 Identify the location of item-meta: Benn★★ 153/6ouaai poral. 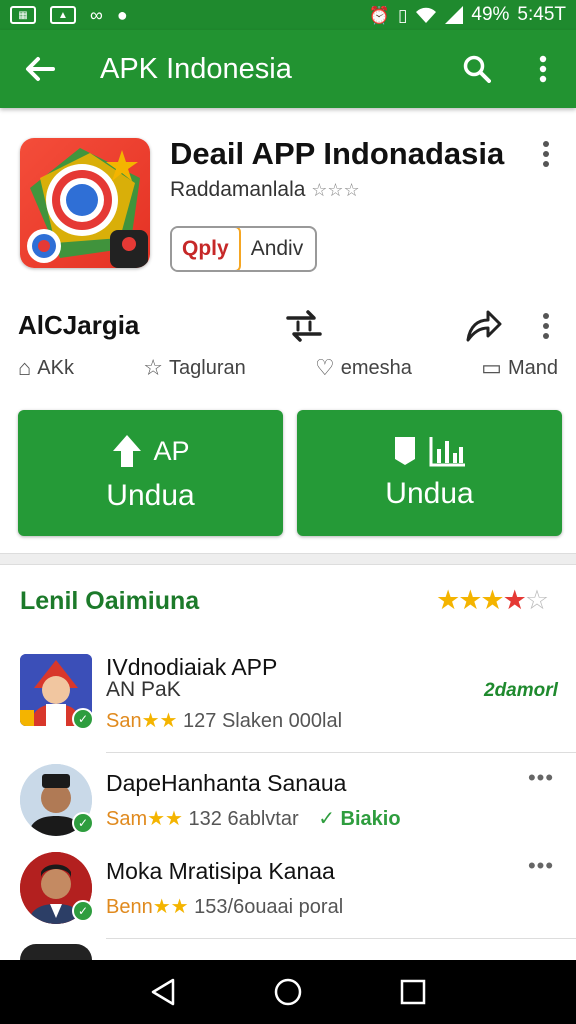
(224, 906).